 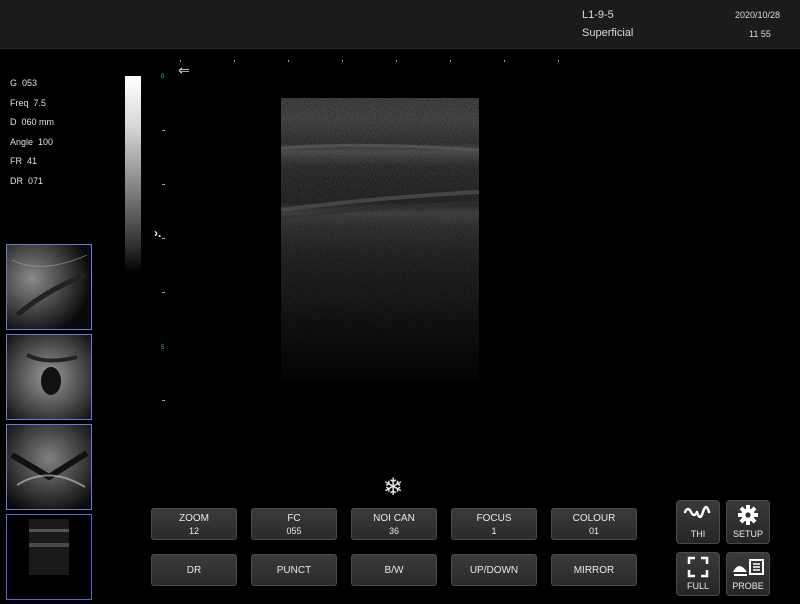 I want to click on param-frequency: Freq 7.5, so click(x=28, y=102).